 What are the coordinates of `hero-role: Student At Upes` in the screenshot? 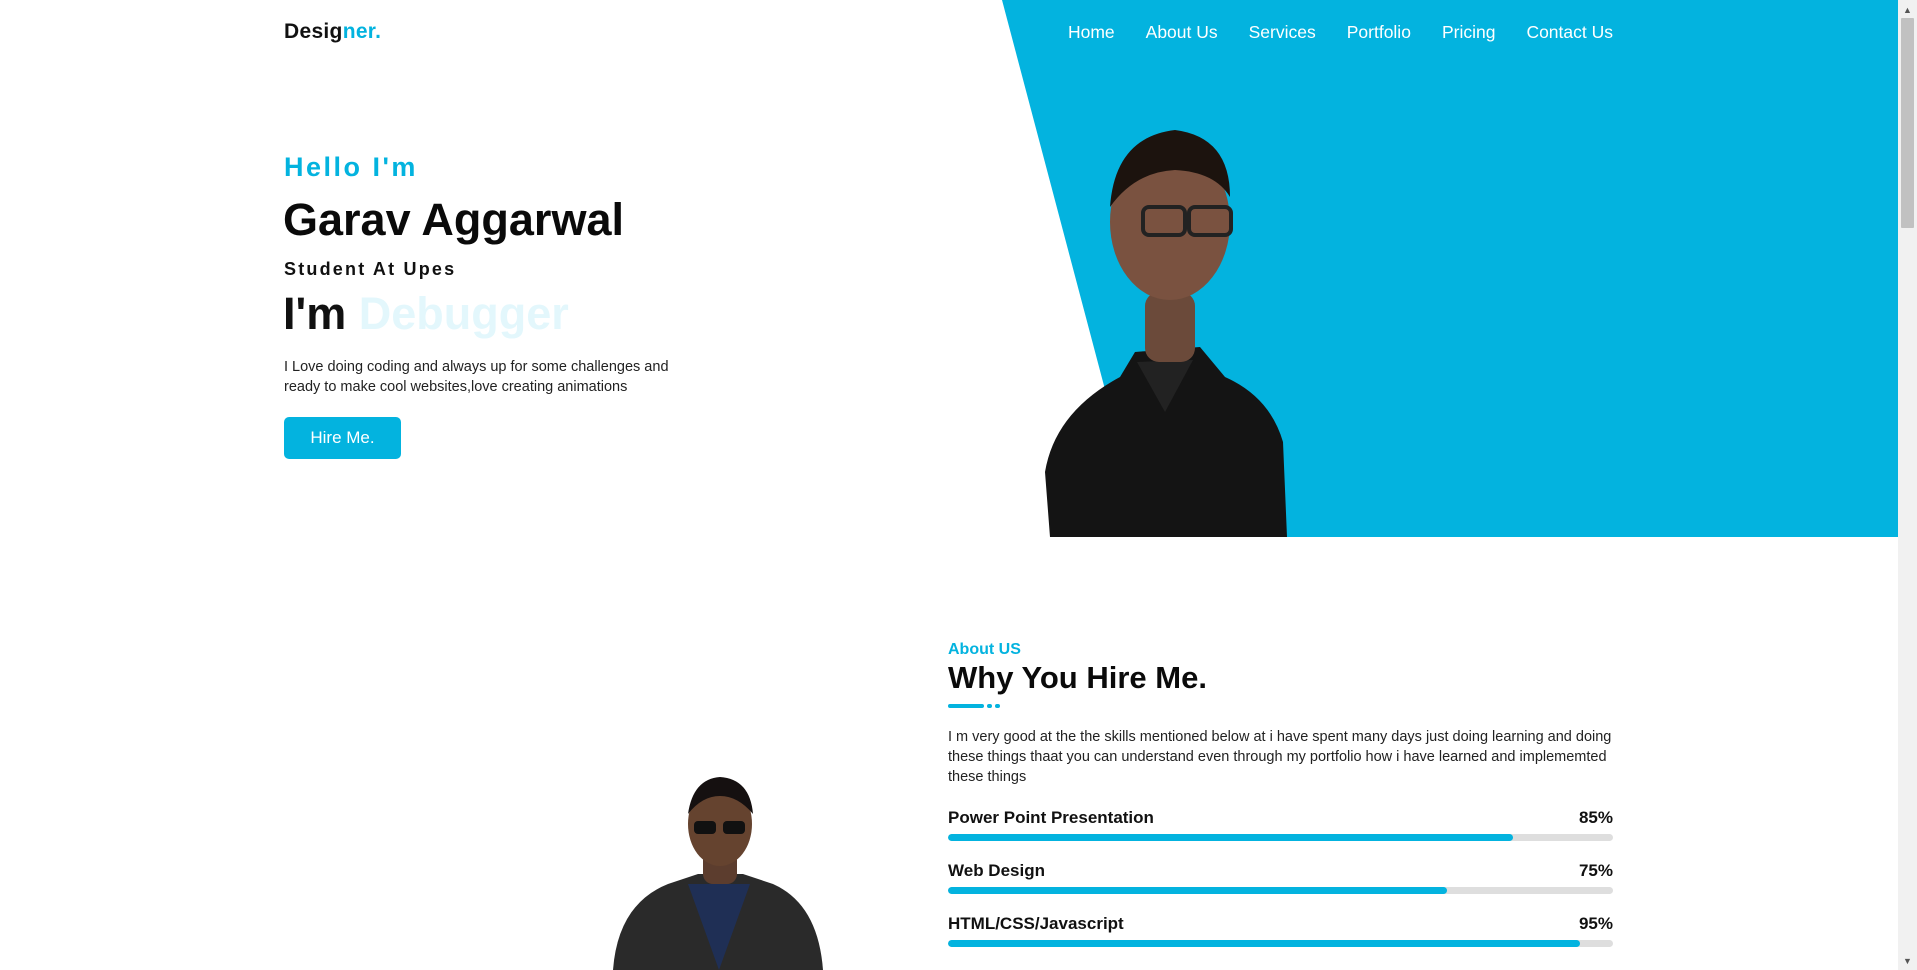 It's located at (370, 269).